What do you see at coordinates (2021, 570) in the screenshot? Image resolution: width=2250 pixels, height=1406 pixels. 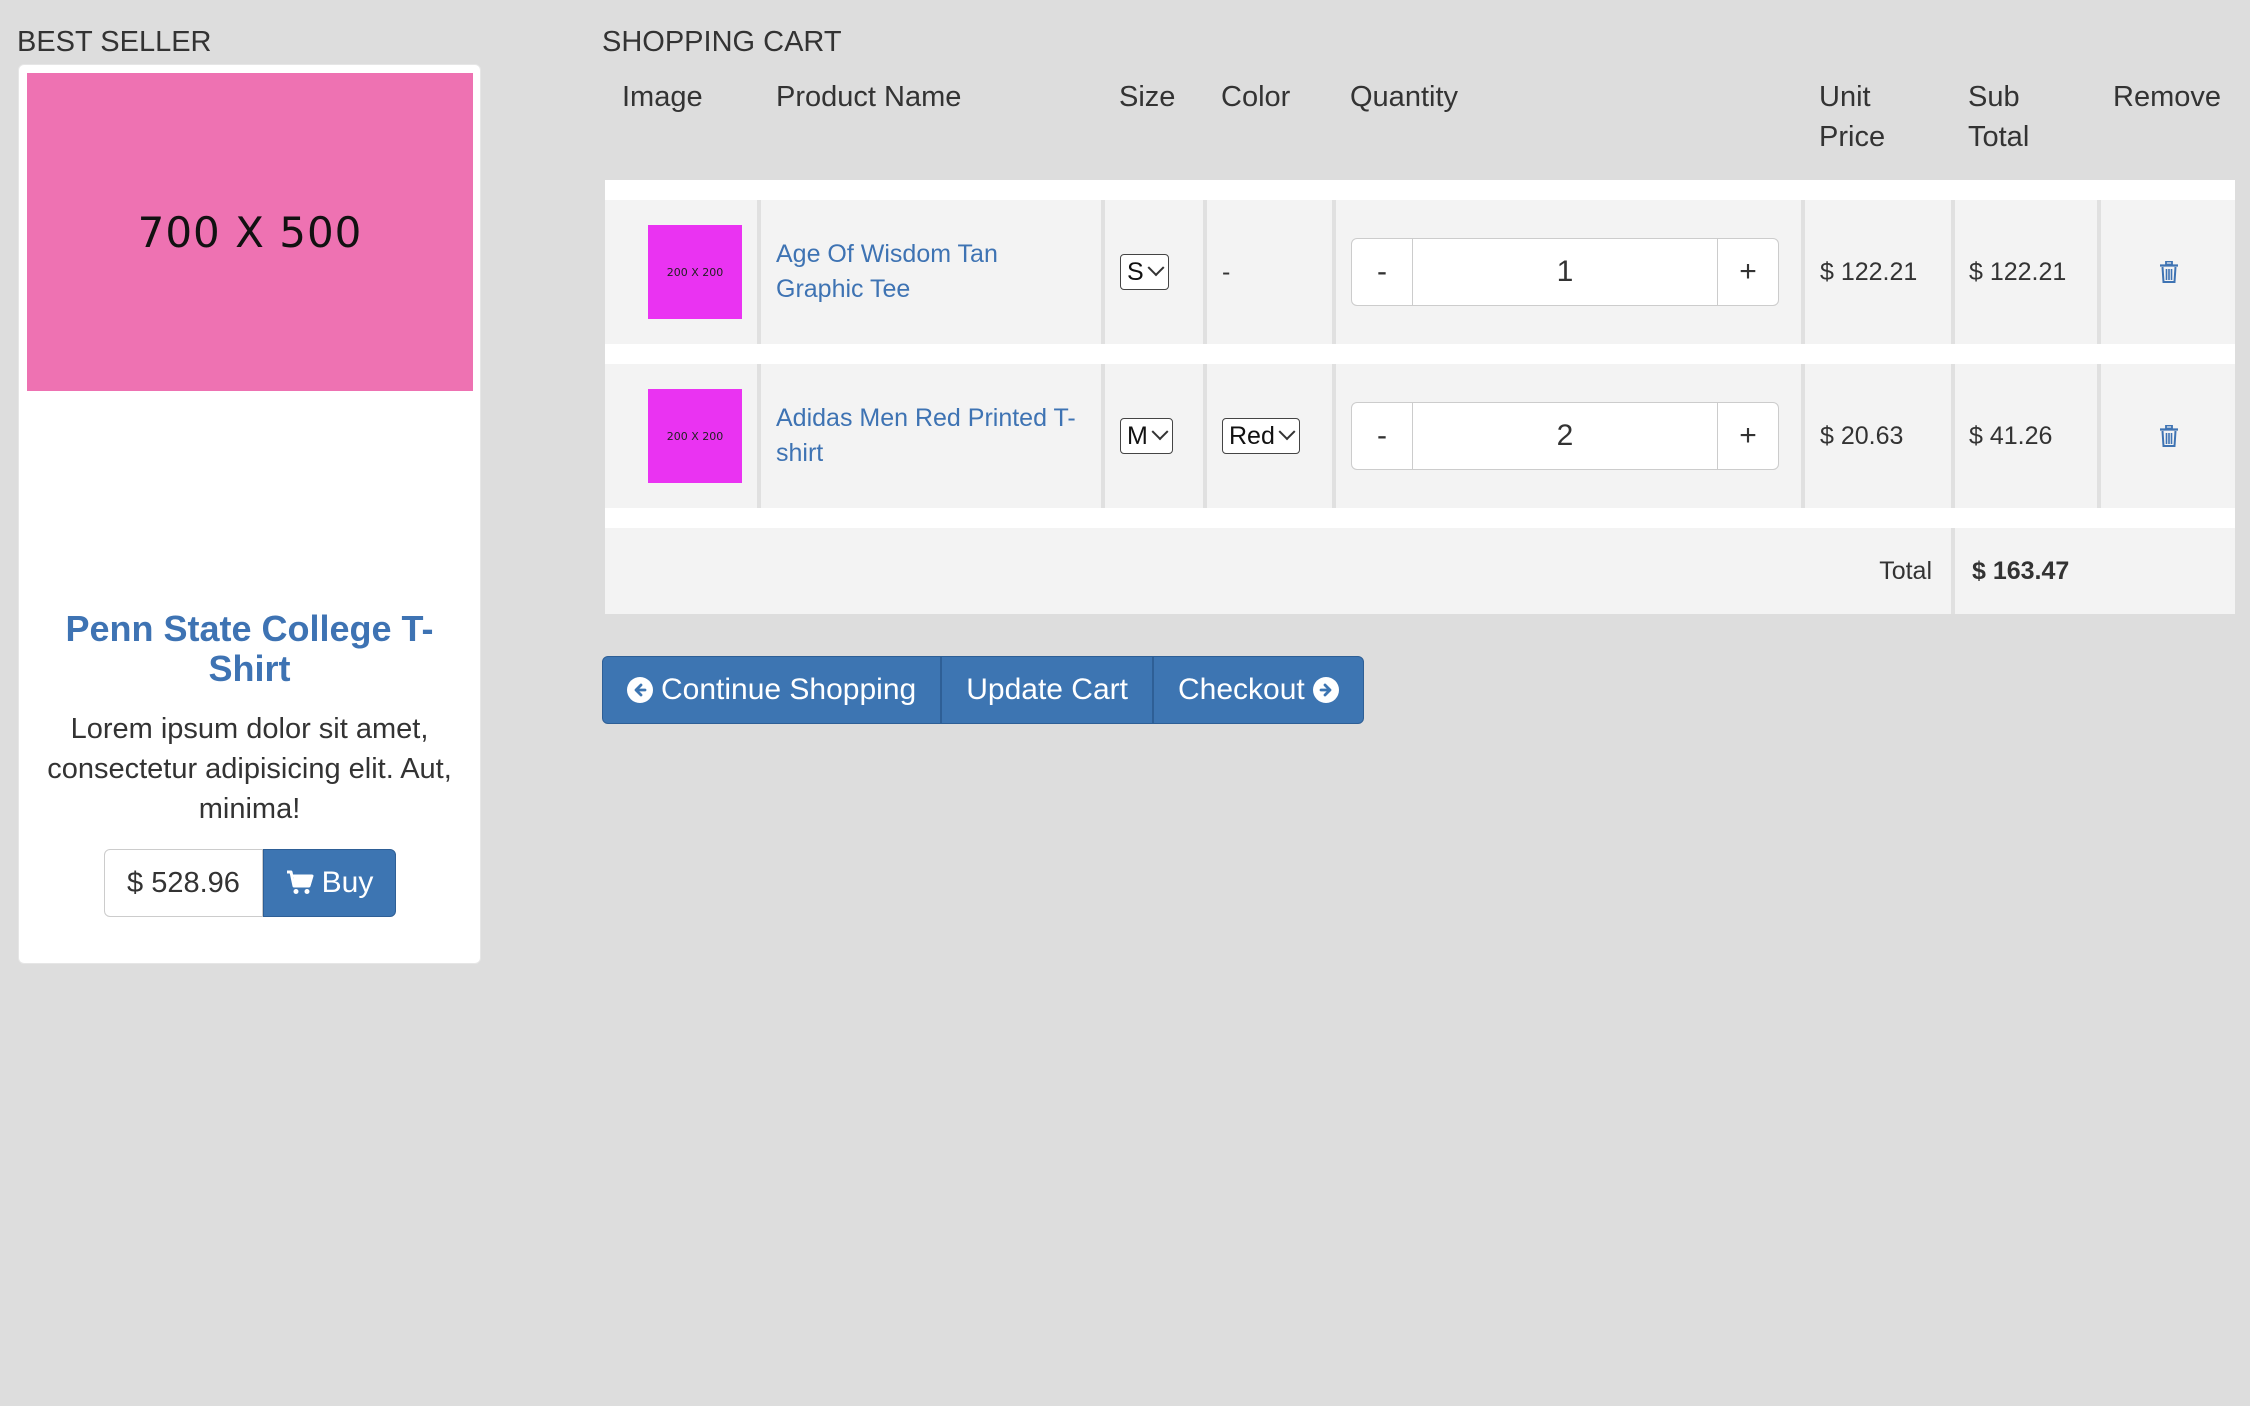 I see `total-value: $ 163.47` at bounding box center [2021, 570].